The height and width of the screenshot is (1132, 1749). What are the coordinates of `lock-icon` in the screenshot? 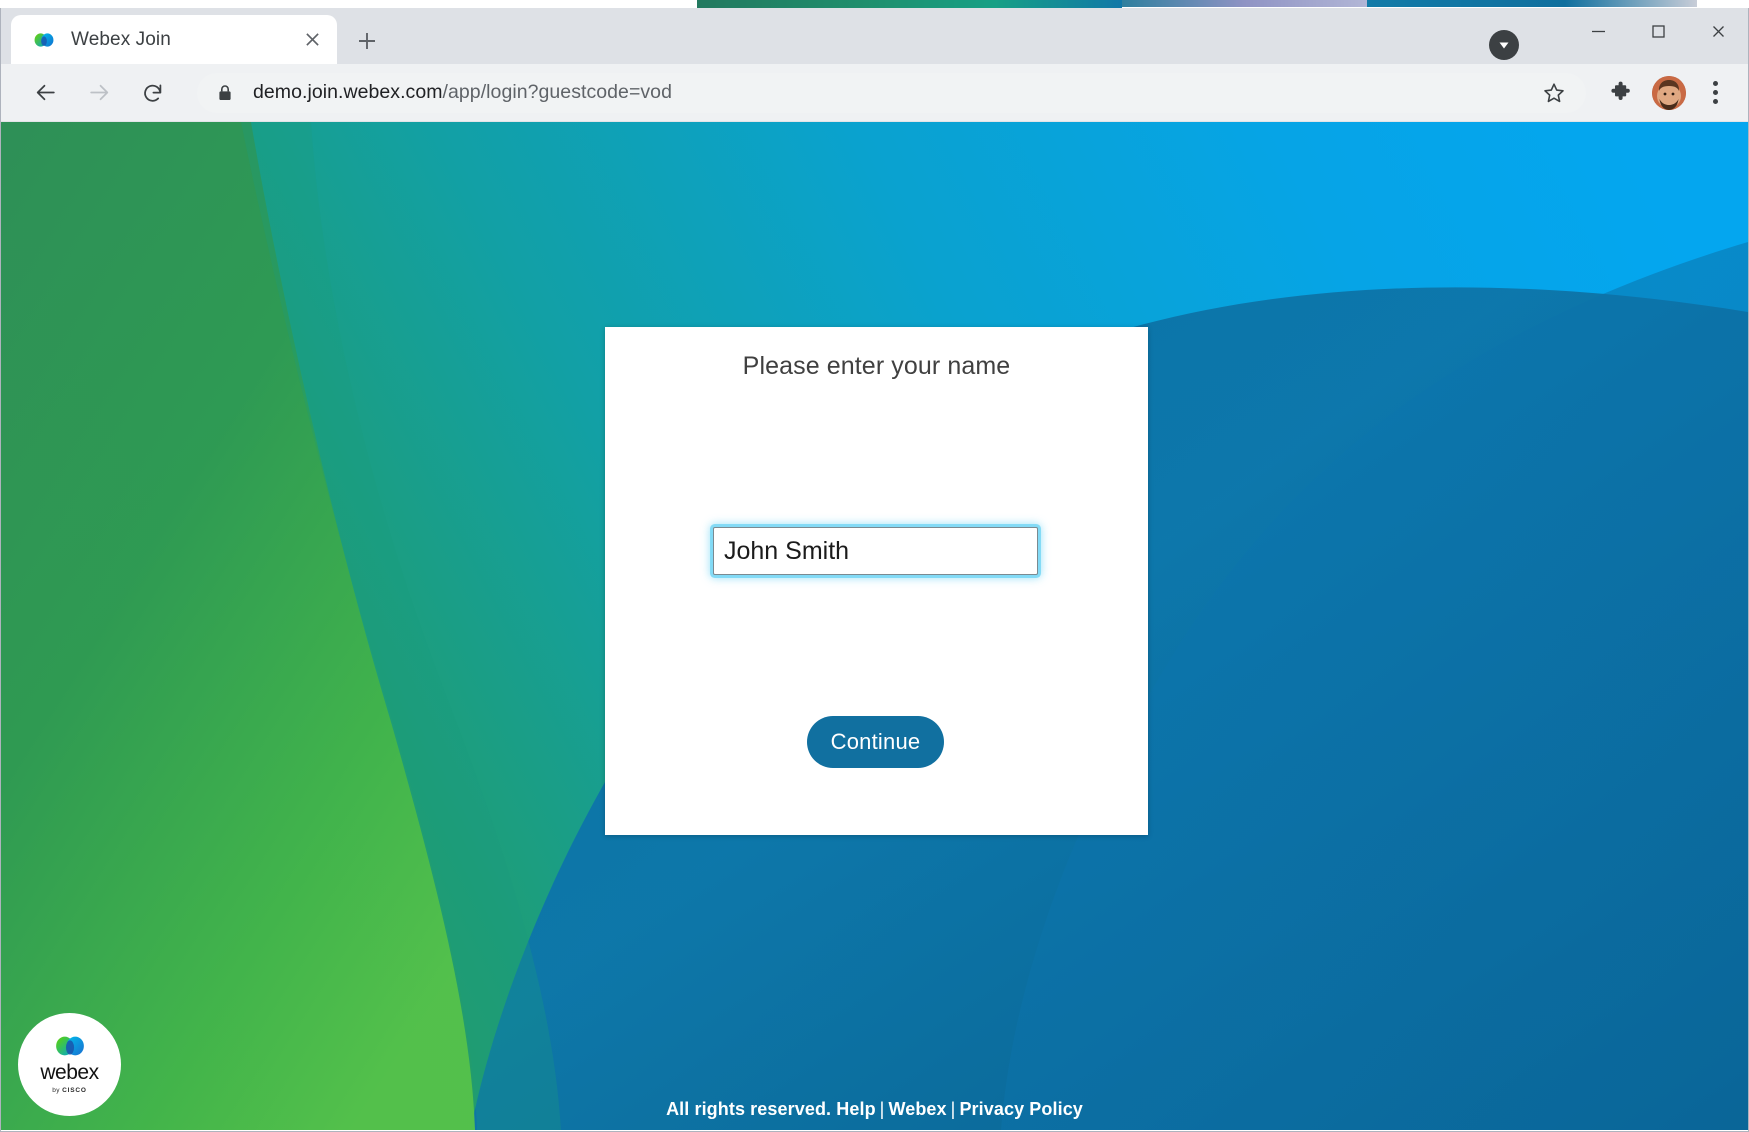 It's located at (225, 93).